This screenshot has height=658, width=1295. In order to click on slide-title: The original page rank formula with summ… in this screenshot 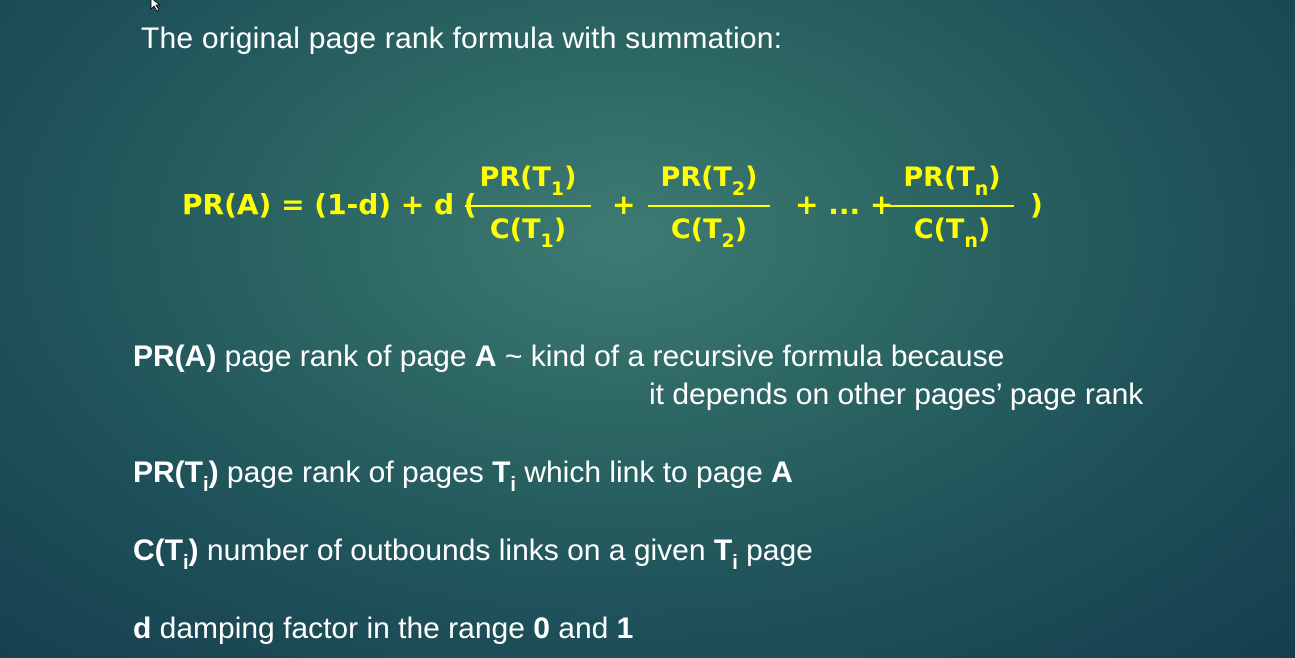, I will do `click(462, 38)`.